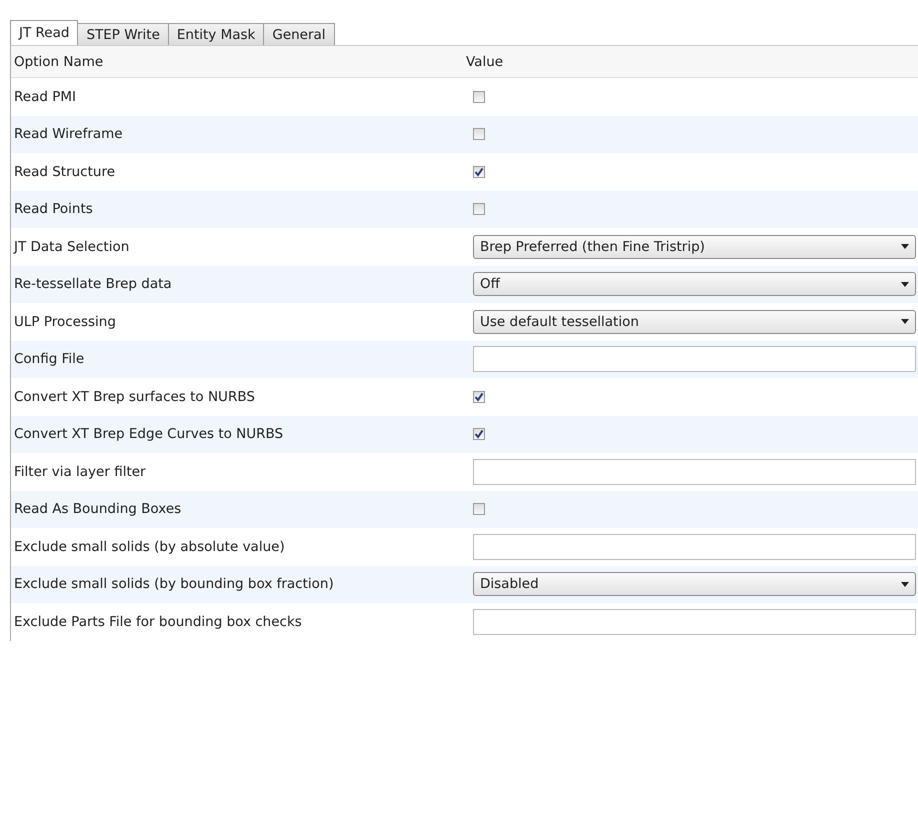  What do you see at coordinates (71, 246) in the screenshot?
I see `option-name: JT Data Selection` at bounding box center [71, 246].